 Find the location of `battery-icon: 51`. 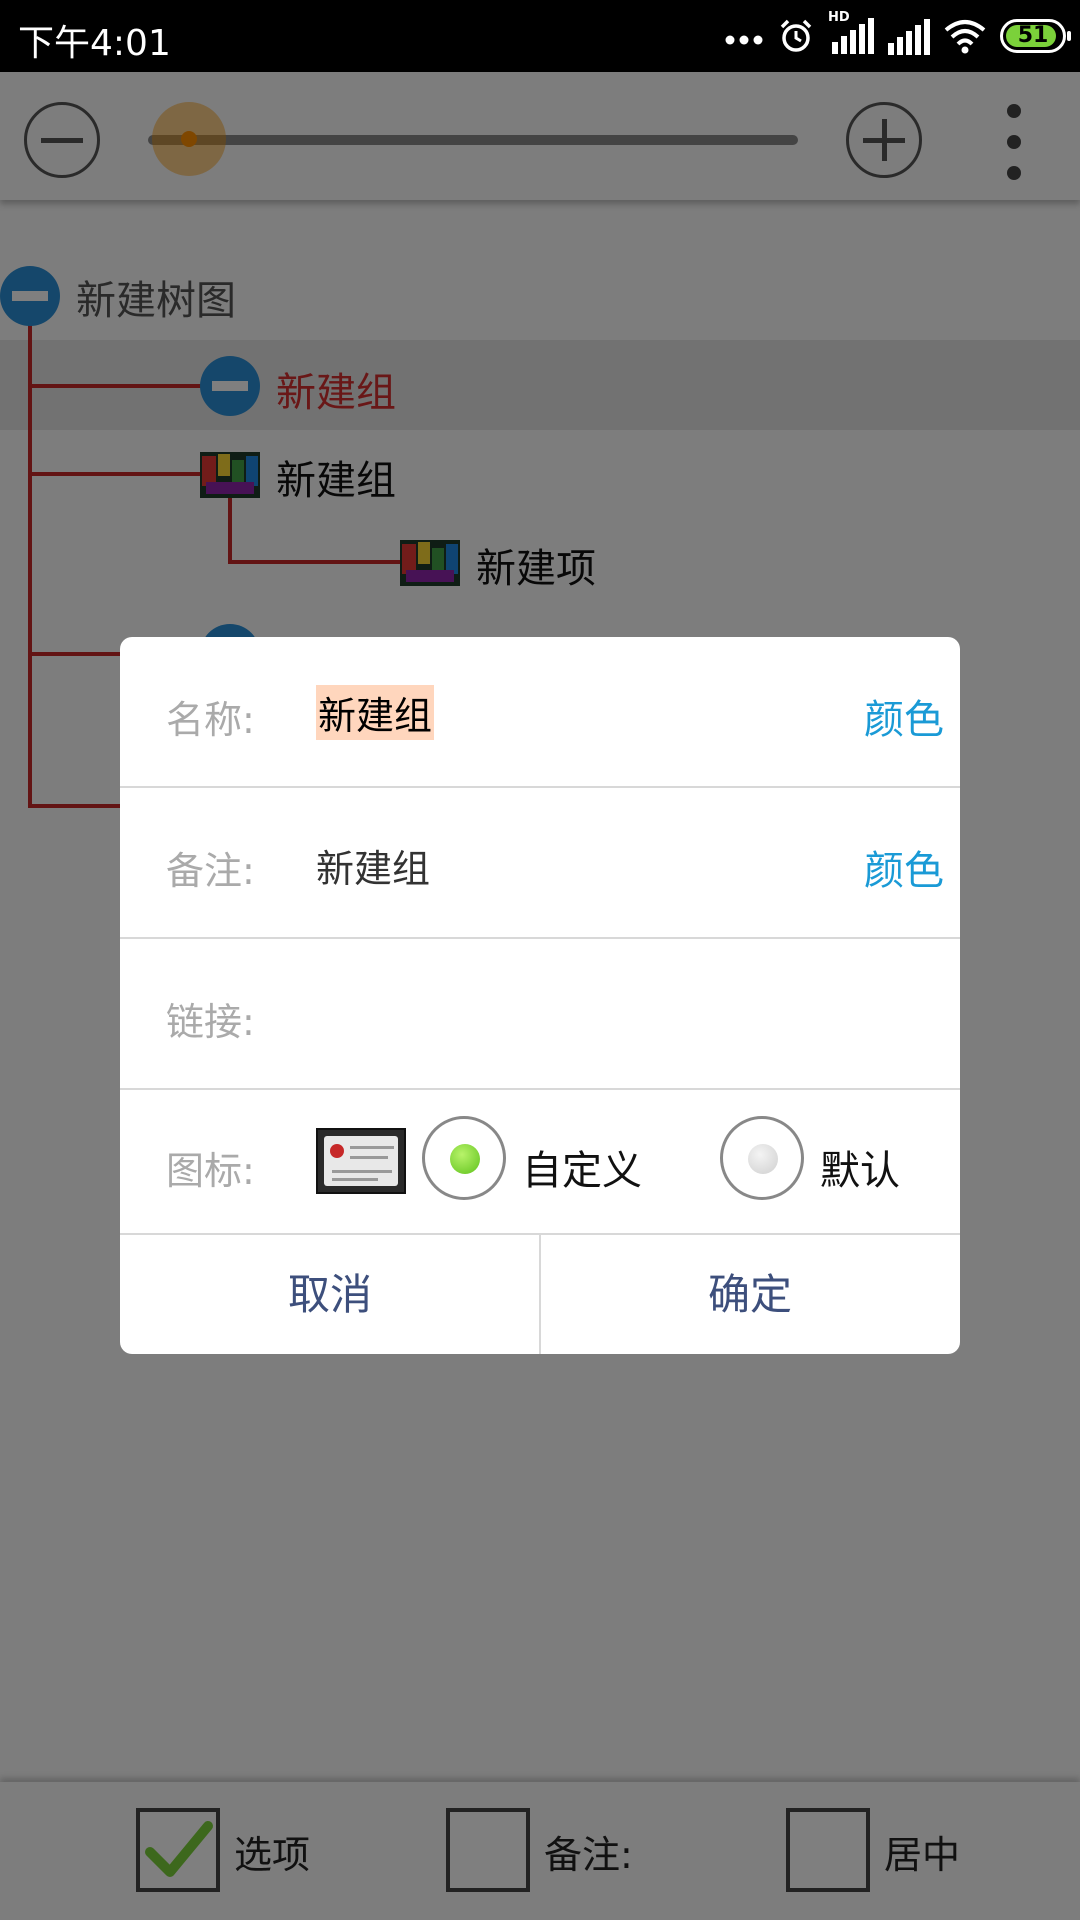

battery-icon: 51 is located at coordinates (1035, 36).